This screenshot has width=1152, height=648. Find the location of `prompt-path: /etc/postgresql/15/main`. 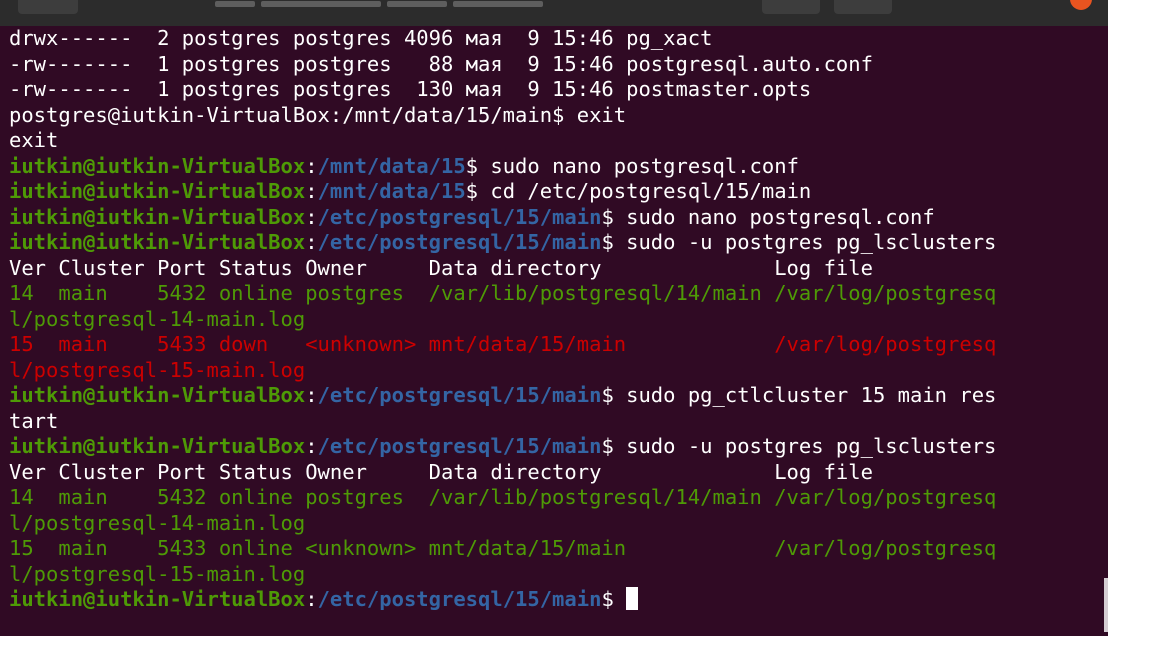

prompt-path: /etc/postgresql/15/main is located at coordinates (459, 599).